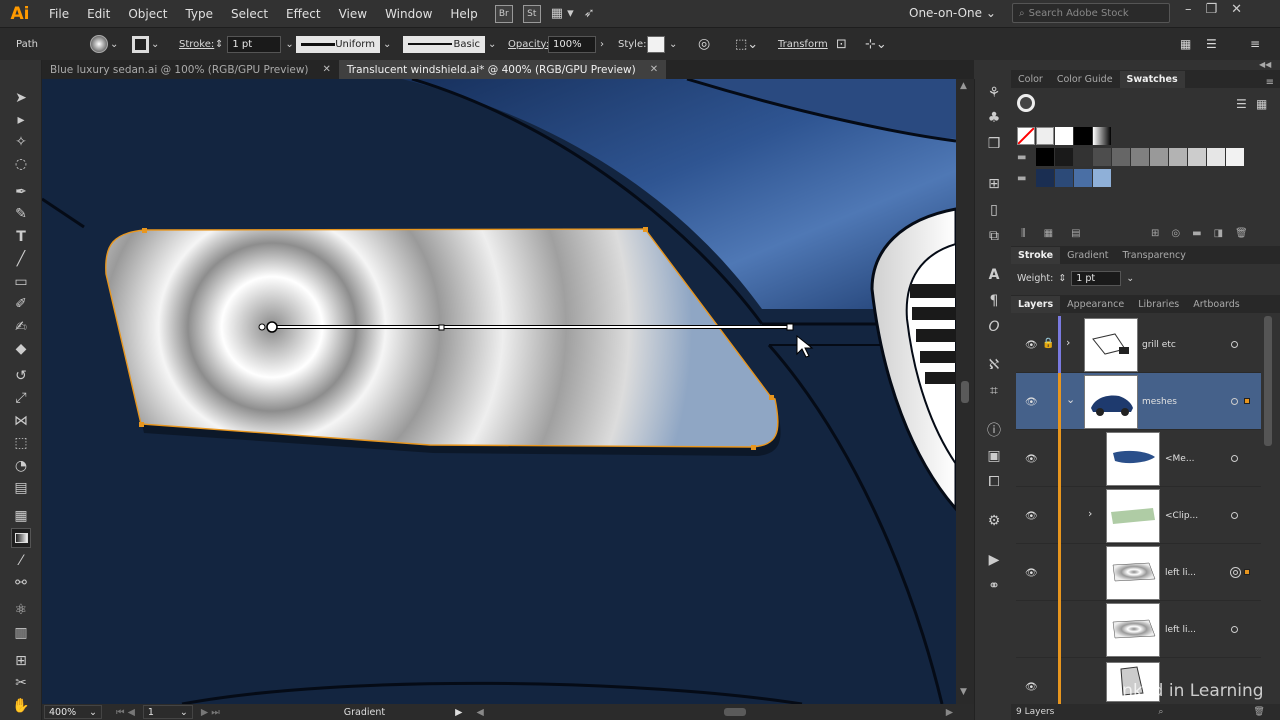 Image resolution: width=1280 pixels, height=720 pixels. I want to click on menu-type: Type, so click(199, 14).